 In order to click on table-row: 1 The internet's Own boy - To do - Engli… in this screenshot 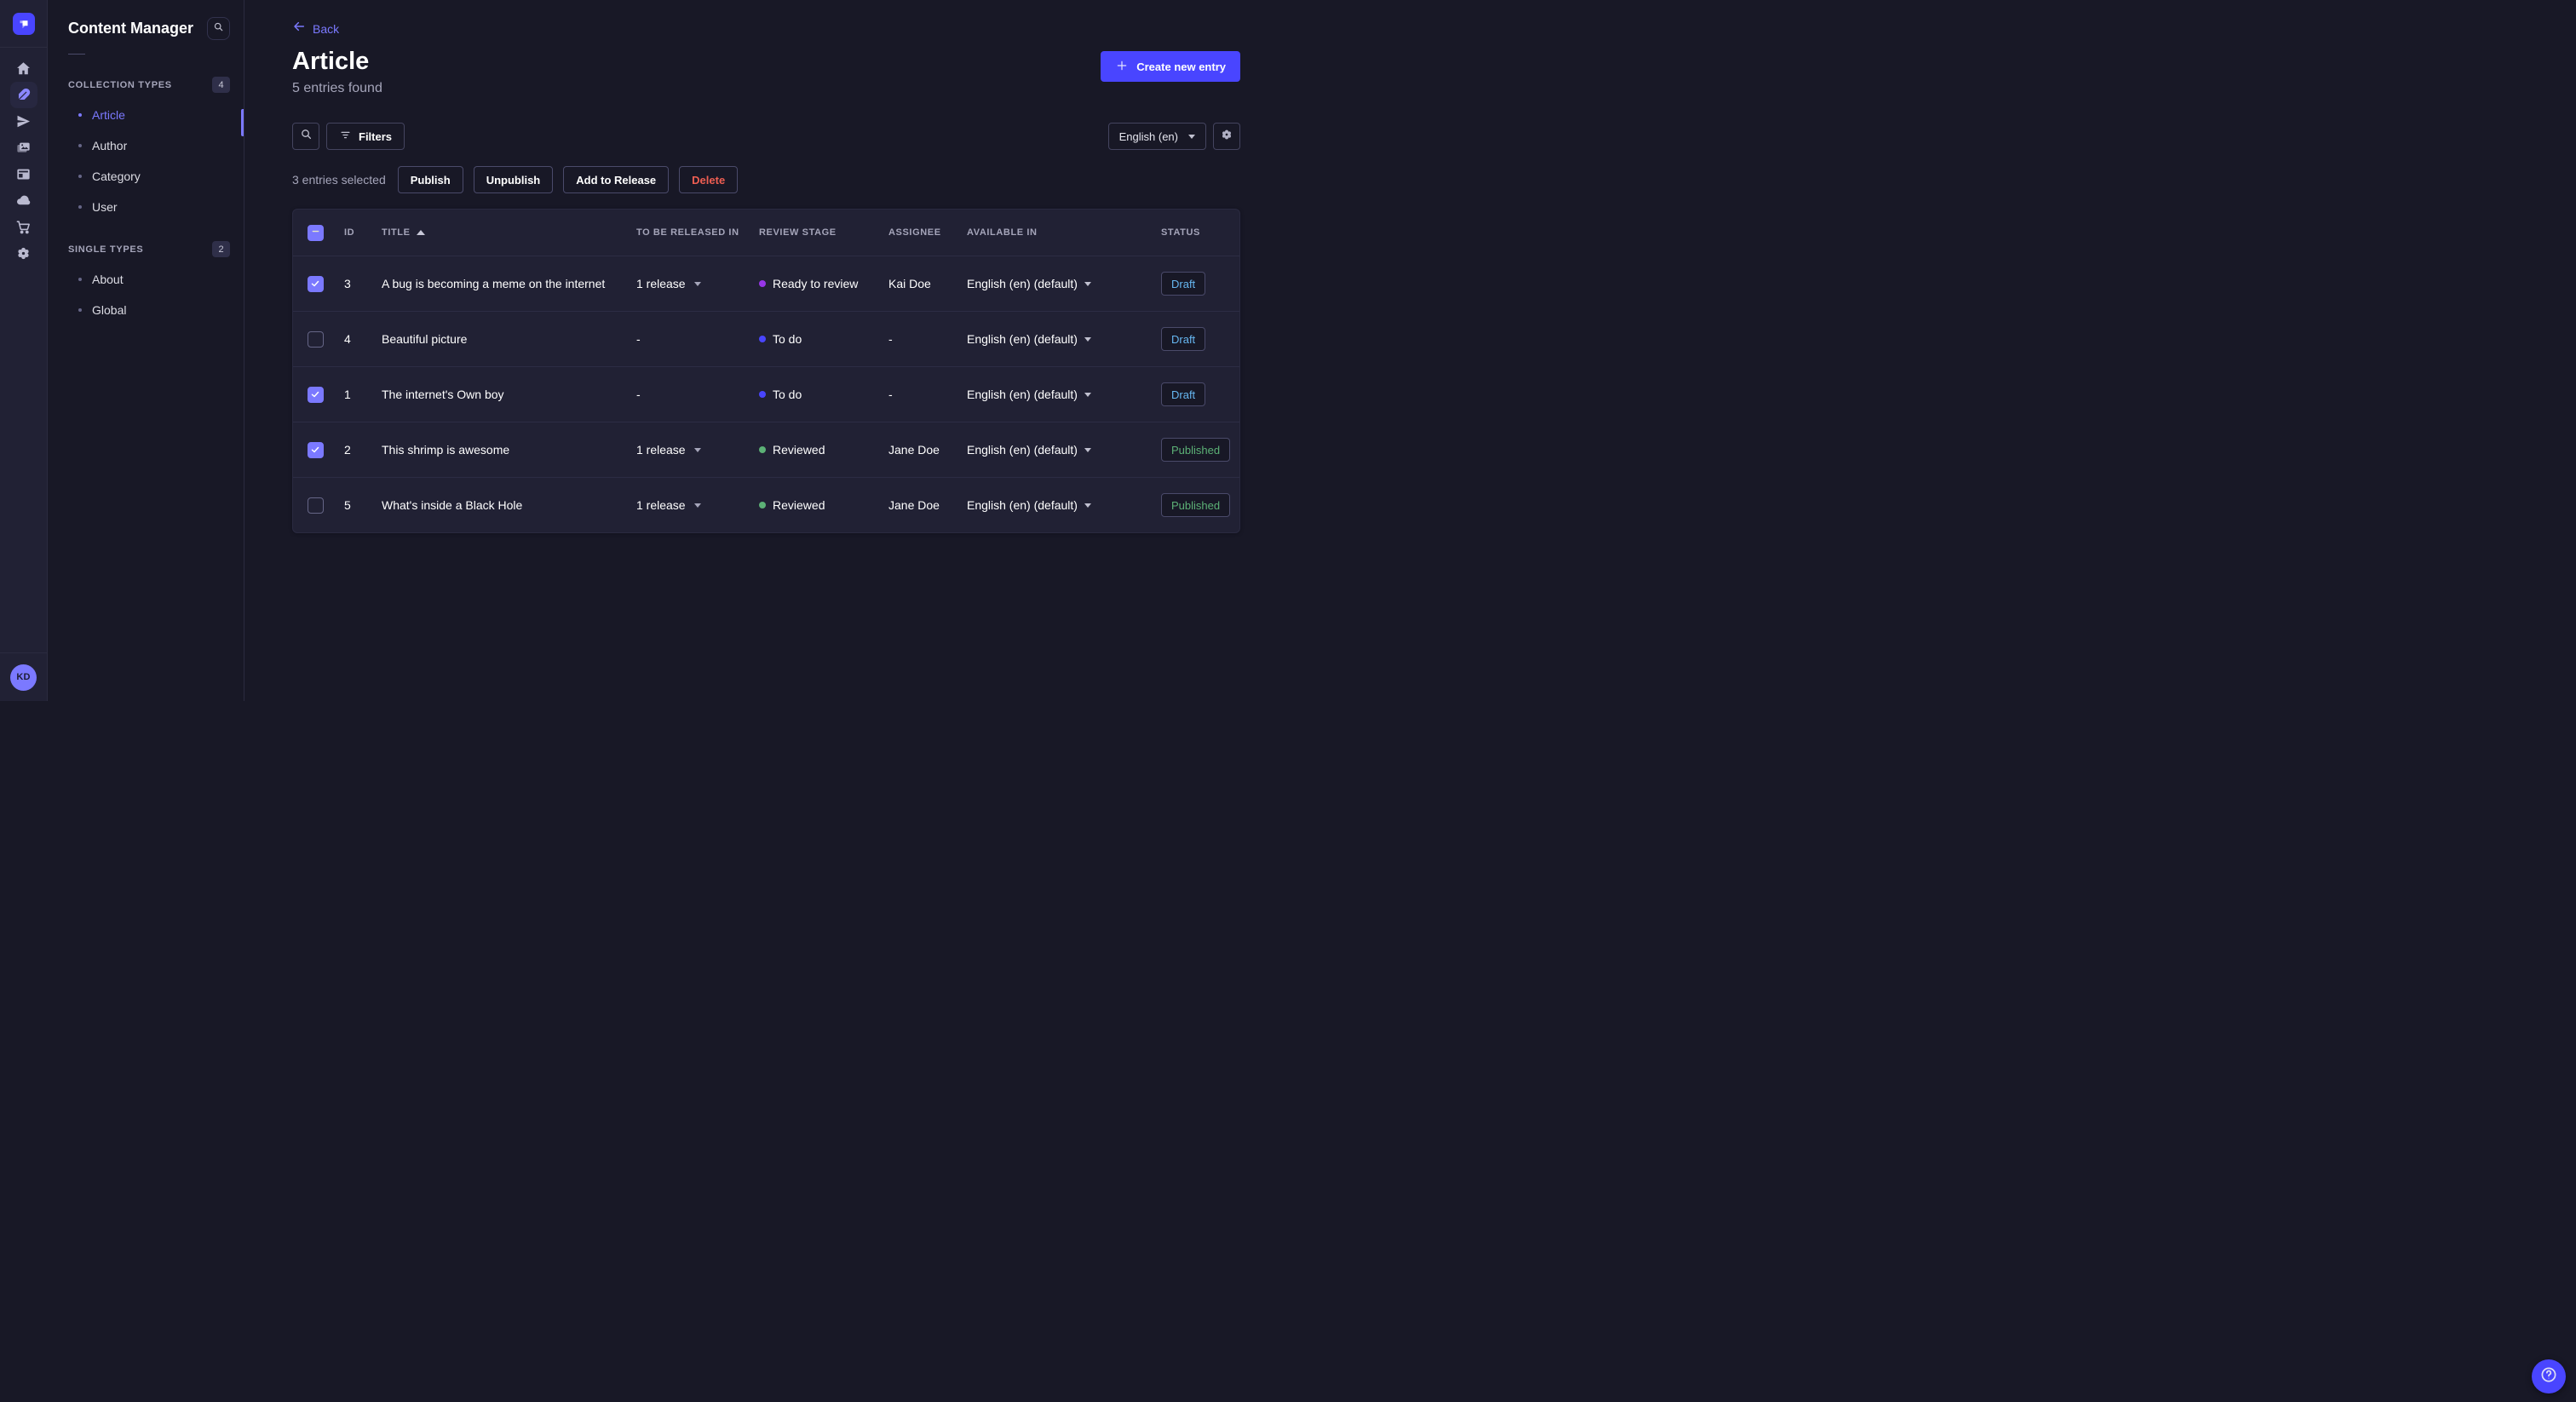, I will do `click(766, 394)`.